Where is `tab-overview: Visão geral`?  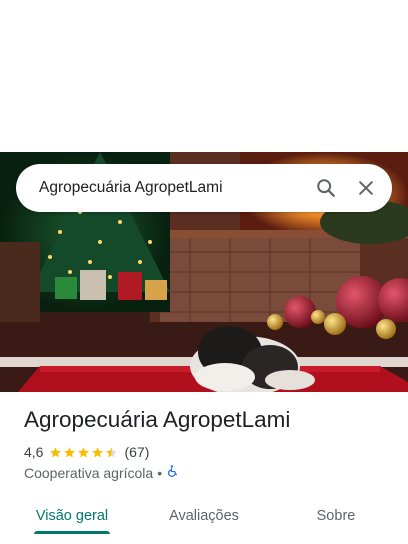
tab-overview: Visão geral is located at coordinates (72, 516).